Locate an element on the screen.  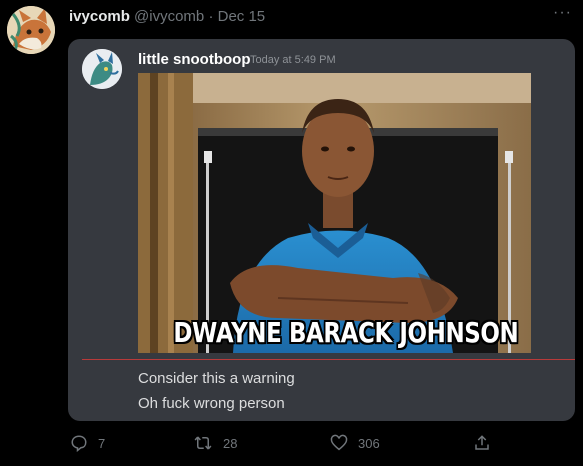
reply-count: 7 is located at coordinates (102, 443).